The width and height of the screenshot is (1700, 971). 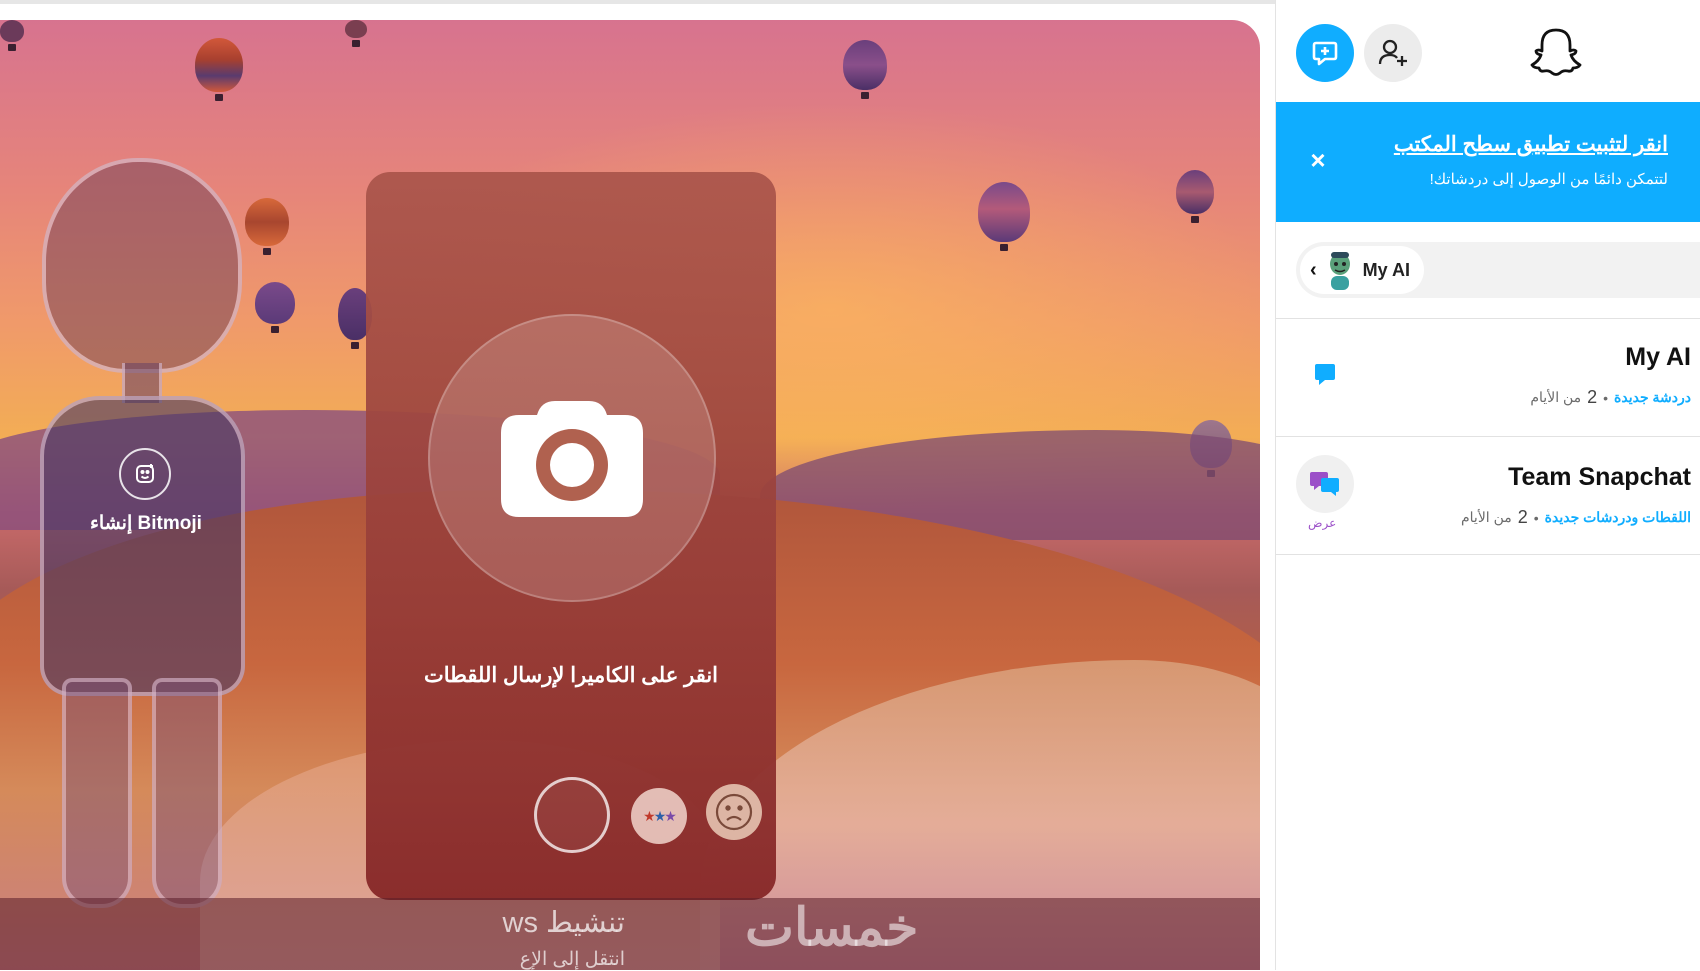 What do you see at coordinates (630, 934) in the screenshot?
I see `bottom-overlay-band` at bounding box center [630, 934].